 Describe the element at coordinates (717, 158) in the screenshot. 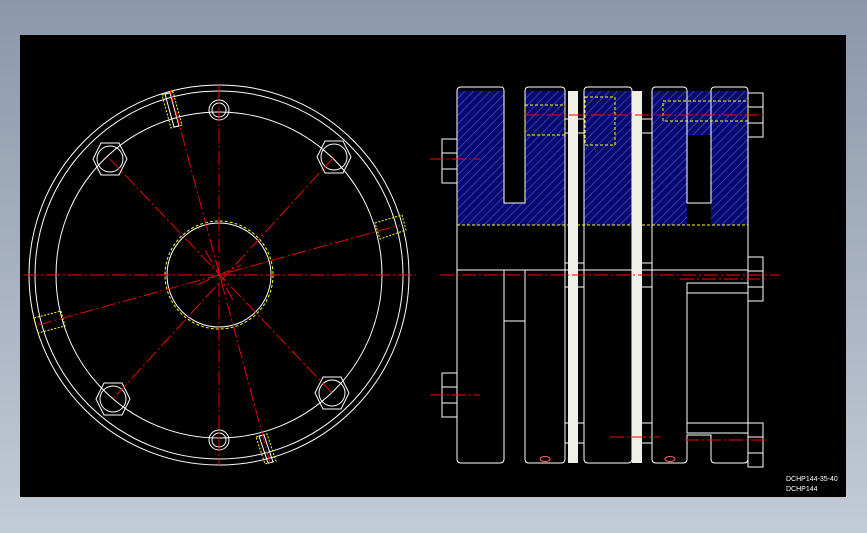

I see `right-hub-section` at that location.